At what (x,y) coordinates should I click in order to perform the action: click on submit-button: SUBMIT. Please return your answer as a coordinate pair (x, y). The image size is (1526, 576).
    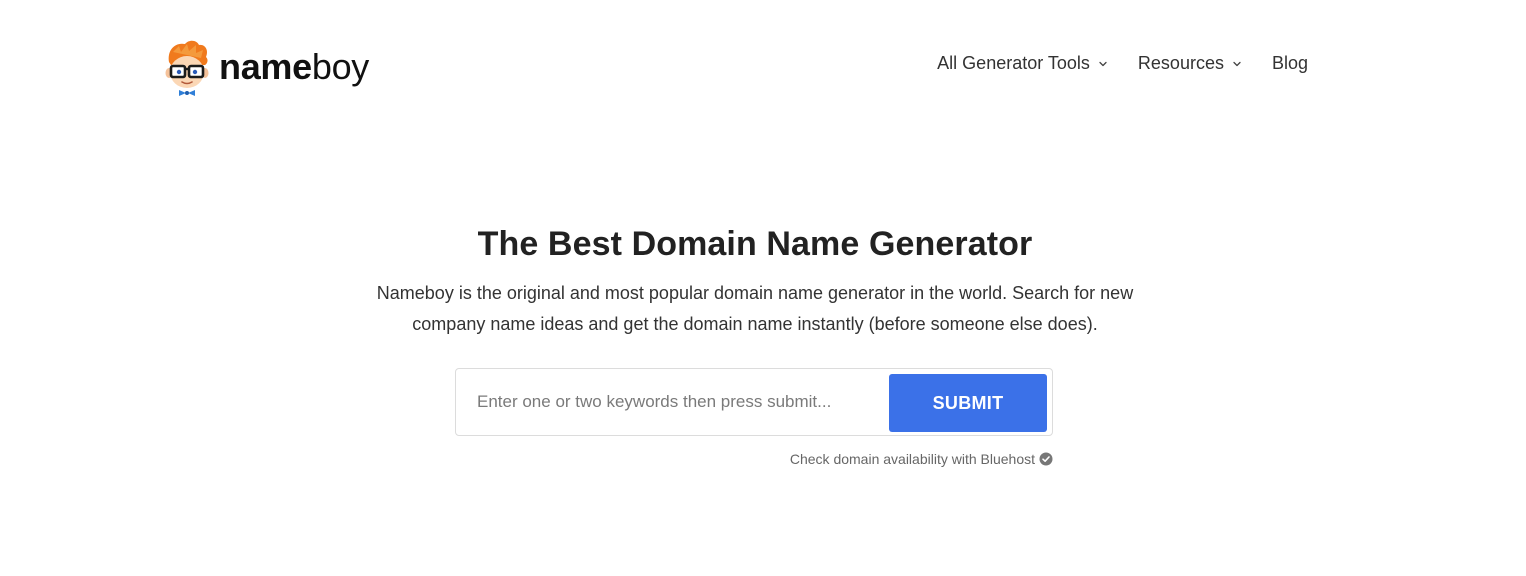
    Looking at the image, I should click on (968, 403).